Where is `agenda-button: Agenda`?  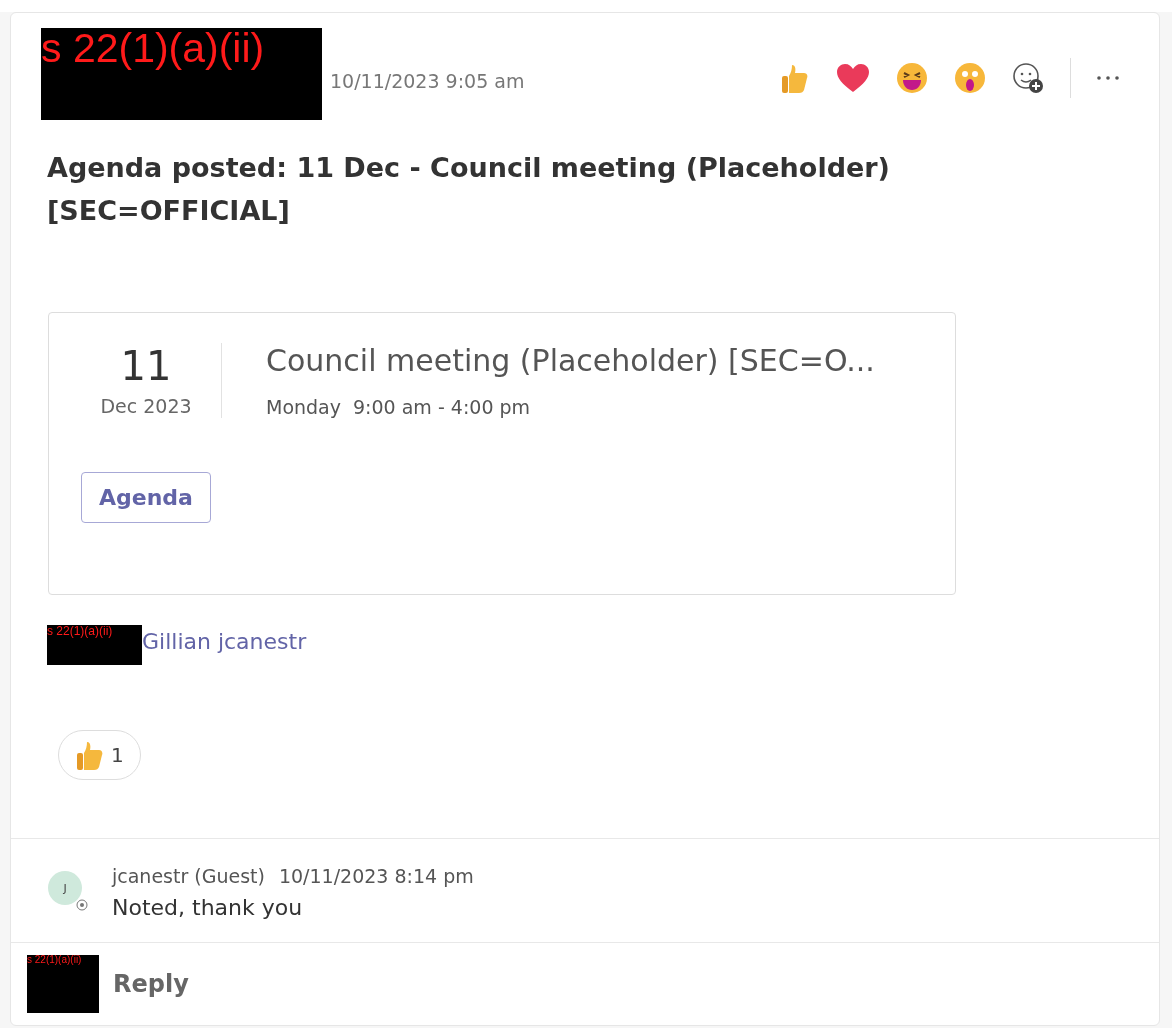 agenda-button: Agenda is located at coordinates (146, 497).